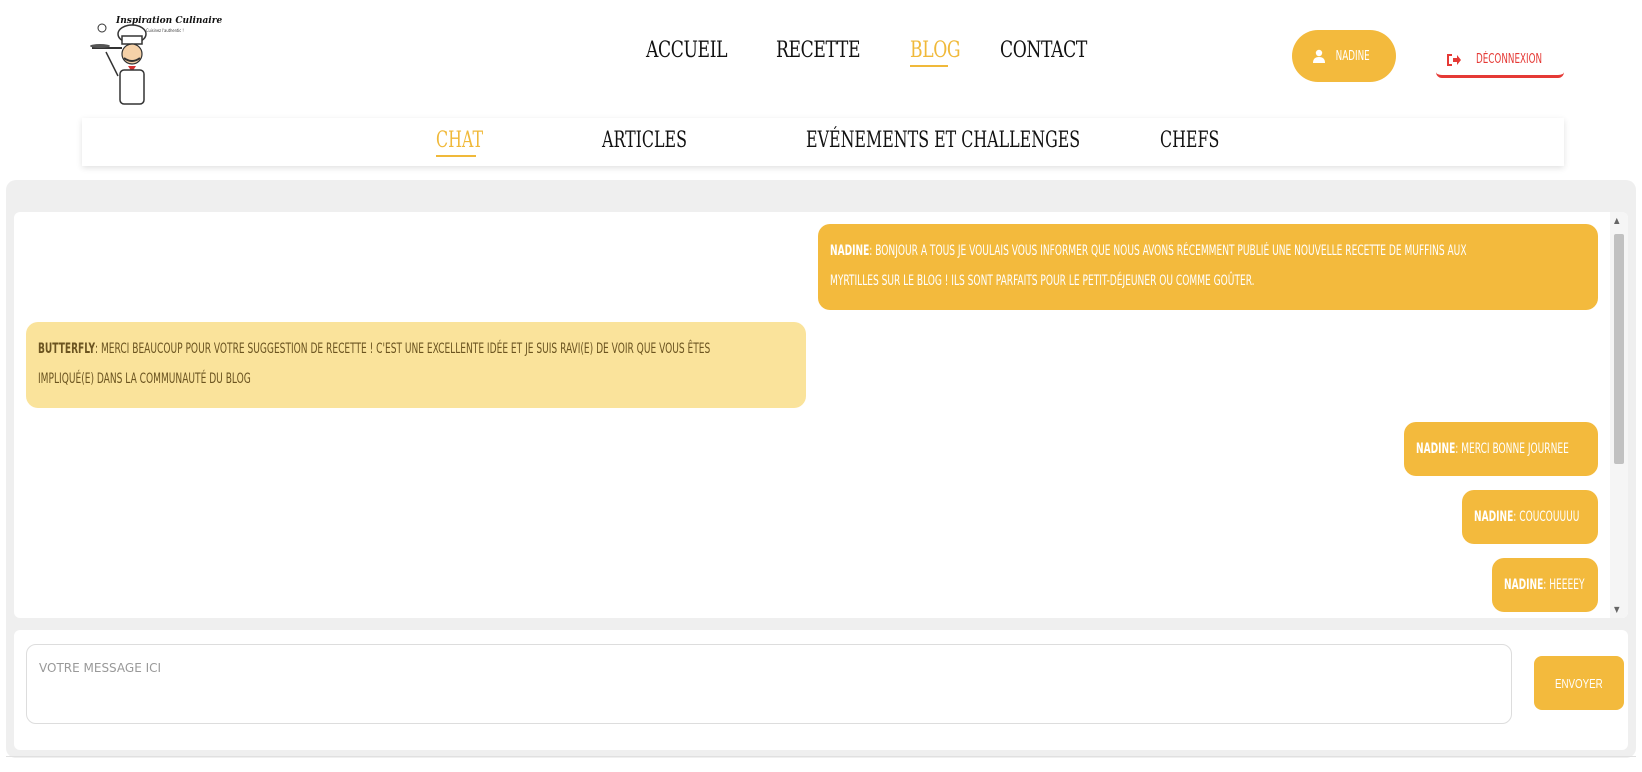  I want to click on message-scrollbar: ▲ ▼, so click(1619, 415).